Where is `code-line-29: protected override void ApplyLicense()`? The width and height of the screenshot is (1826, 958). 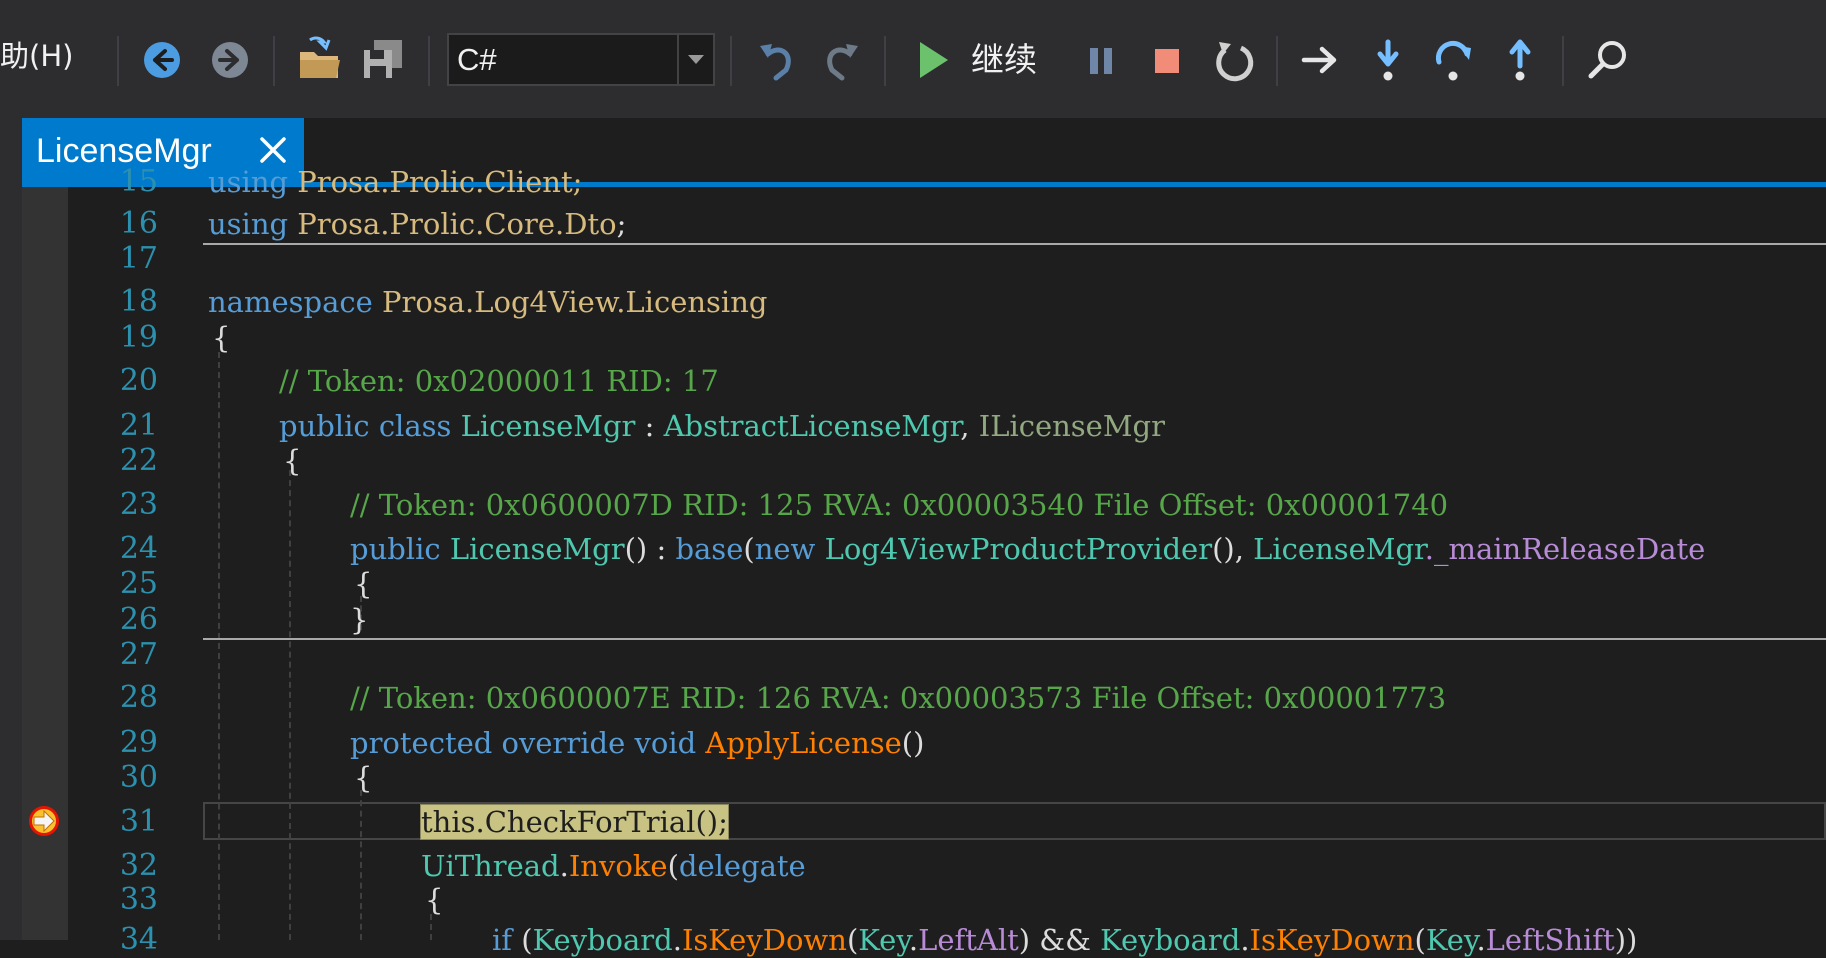
code-line-29: protected override void ApplyLicense() is located at coordinates (637, 743).